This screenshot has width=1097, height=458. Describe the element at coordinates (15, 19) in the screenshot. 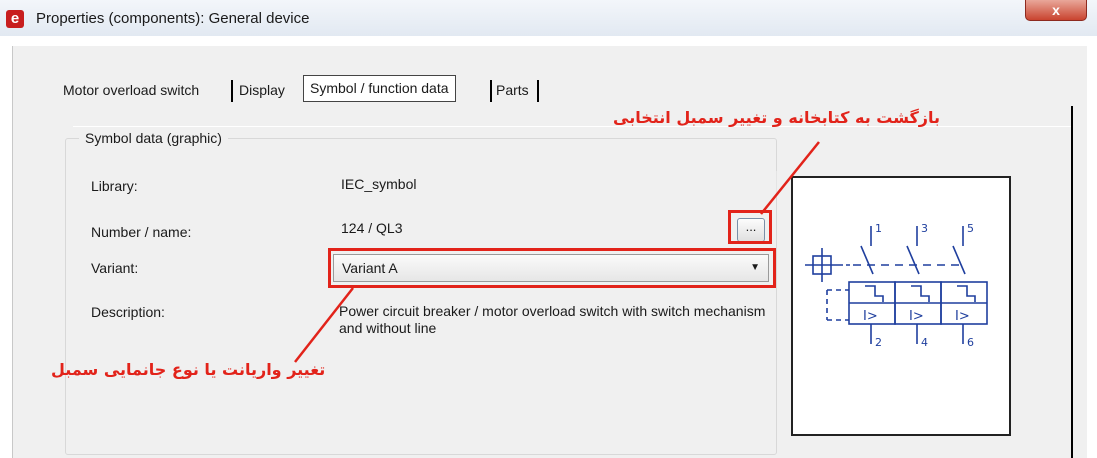

I see `app-icon: e` at that location.